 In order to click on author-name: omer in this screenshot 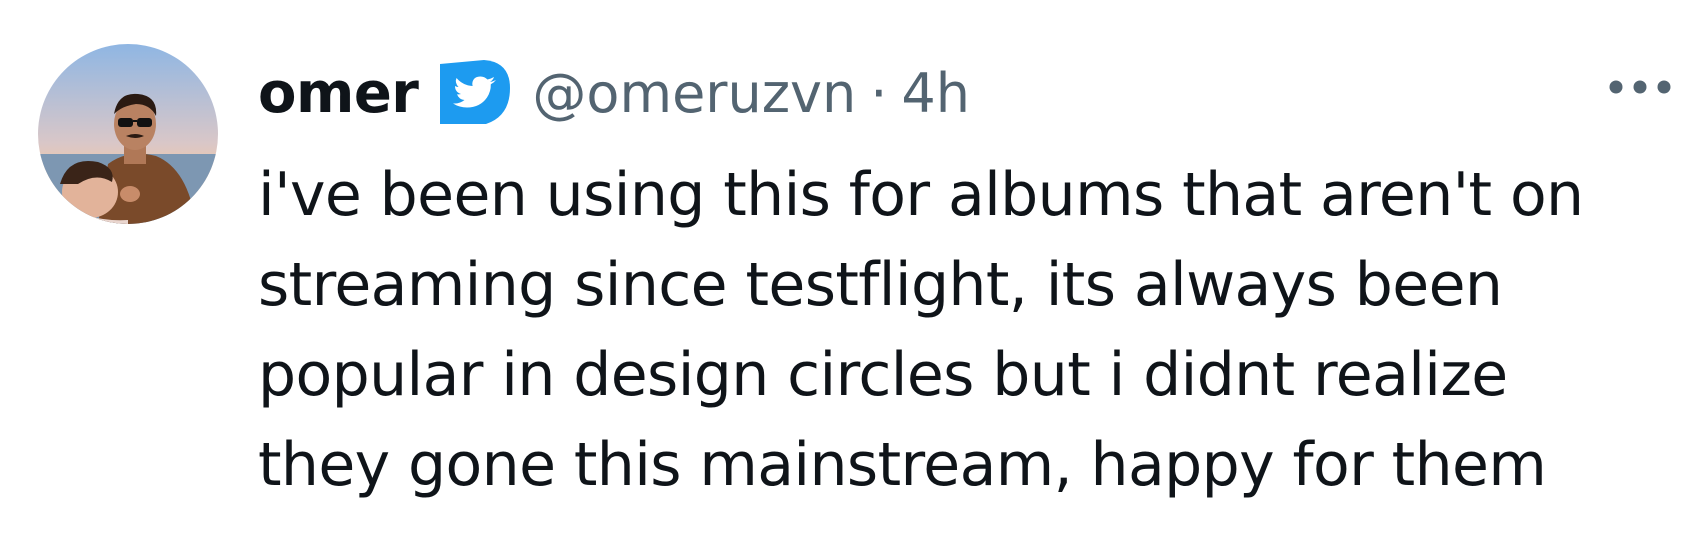, I will do `click(338, 93)`.